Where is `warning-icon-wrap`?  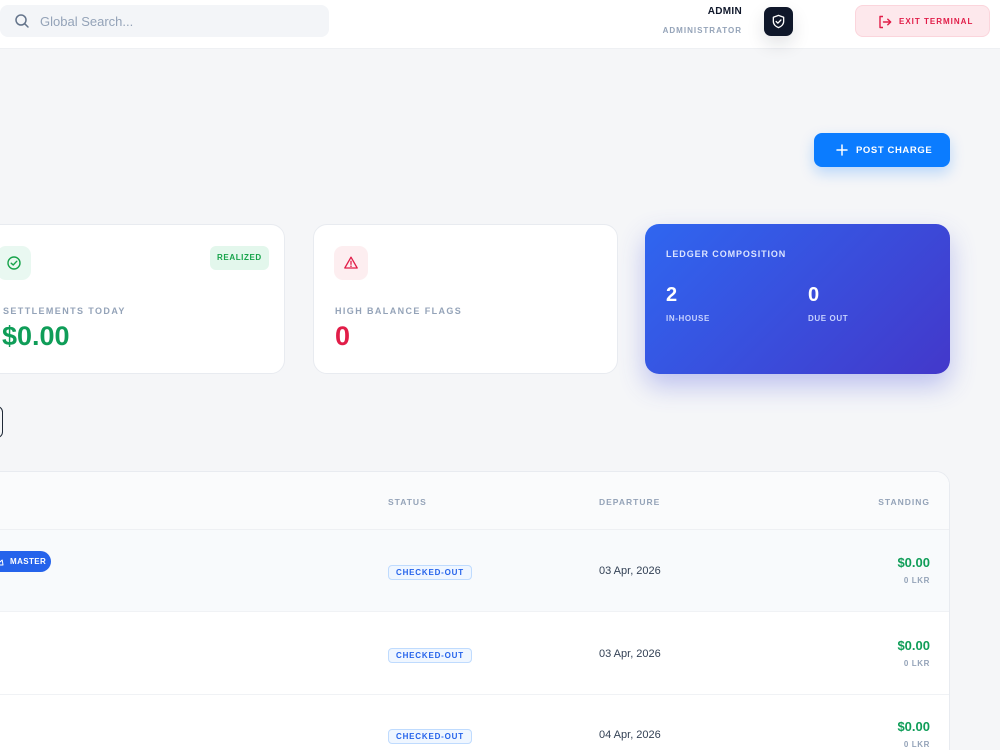
warning-icon-wrap is located at coordinates (351, 263).